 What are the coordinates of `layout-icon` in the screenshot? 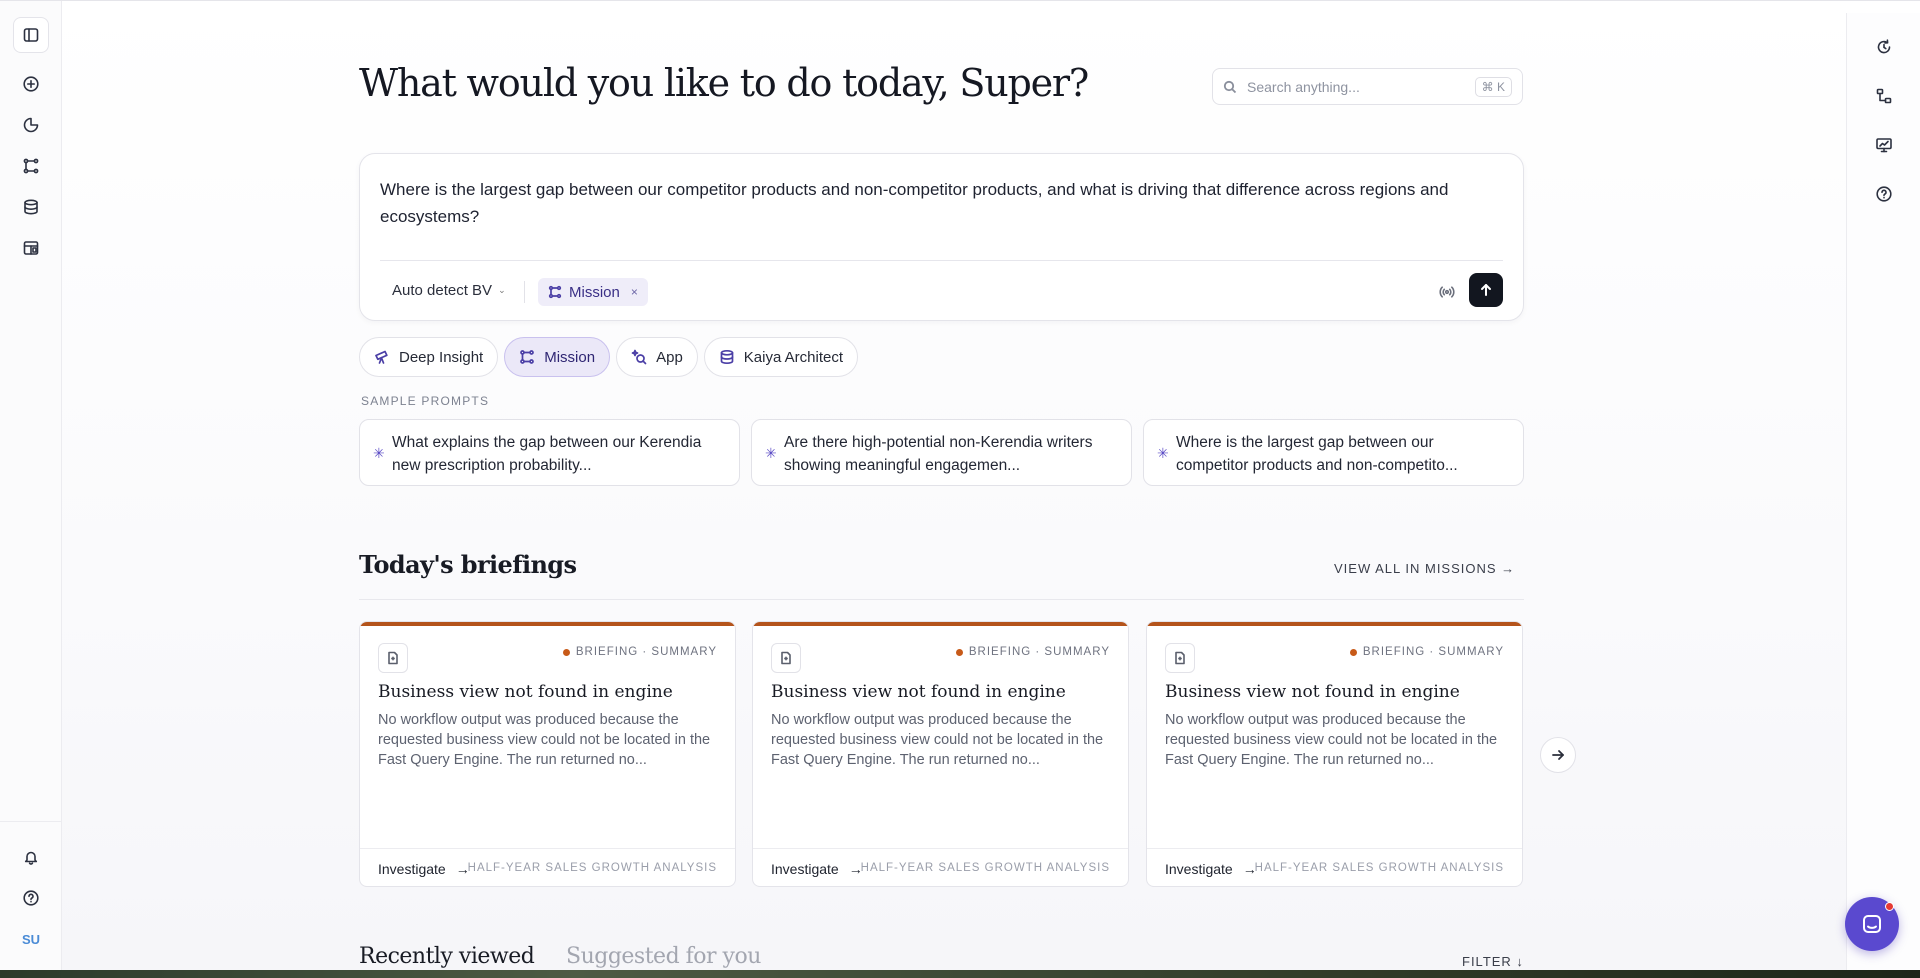 It's located at (31, 248).